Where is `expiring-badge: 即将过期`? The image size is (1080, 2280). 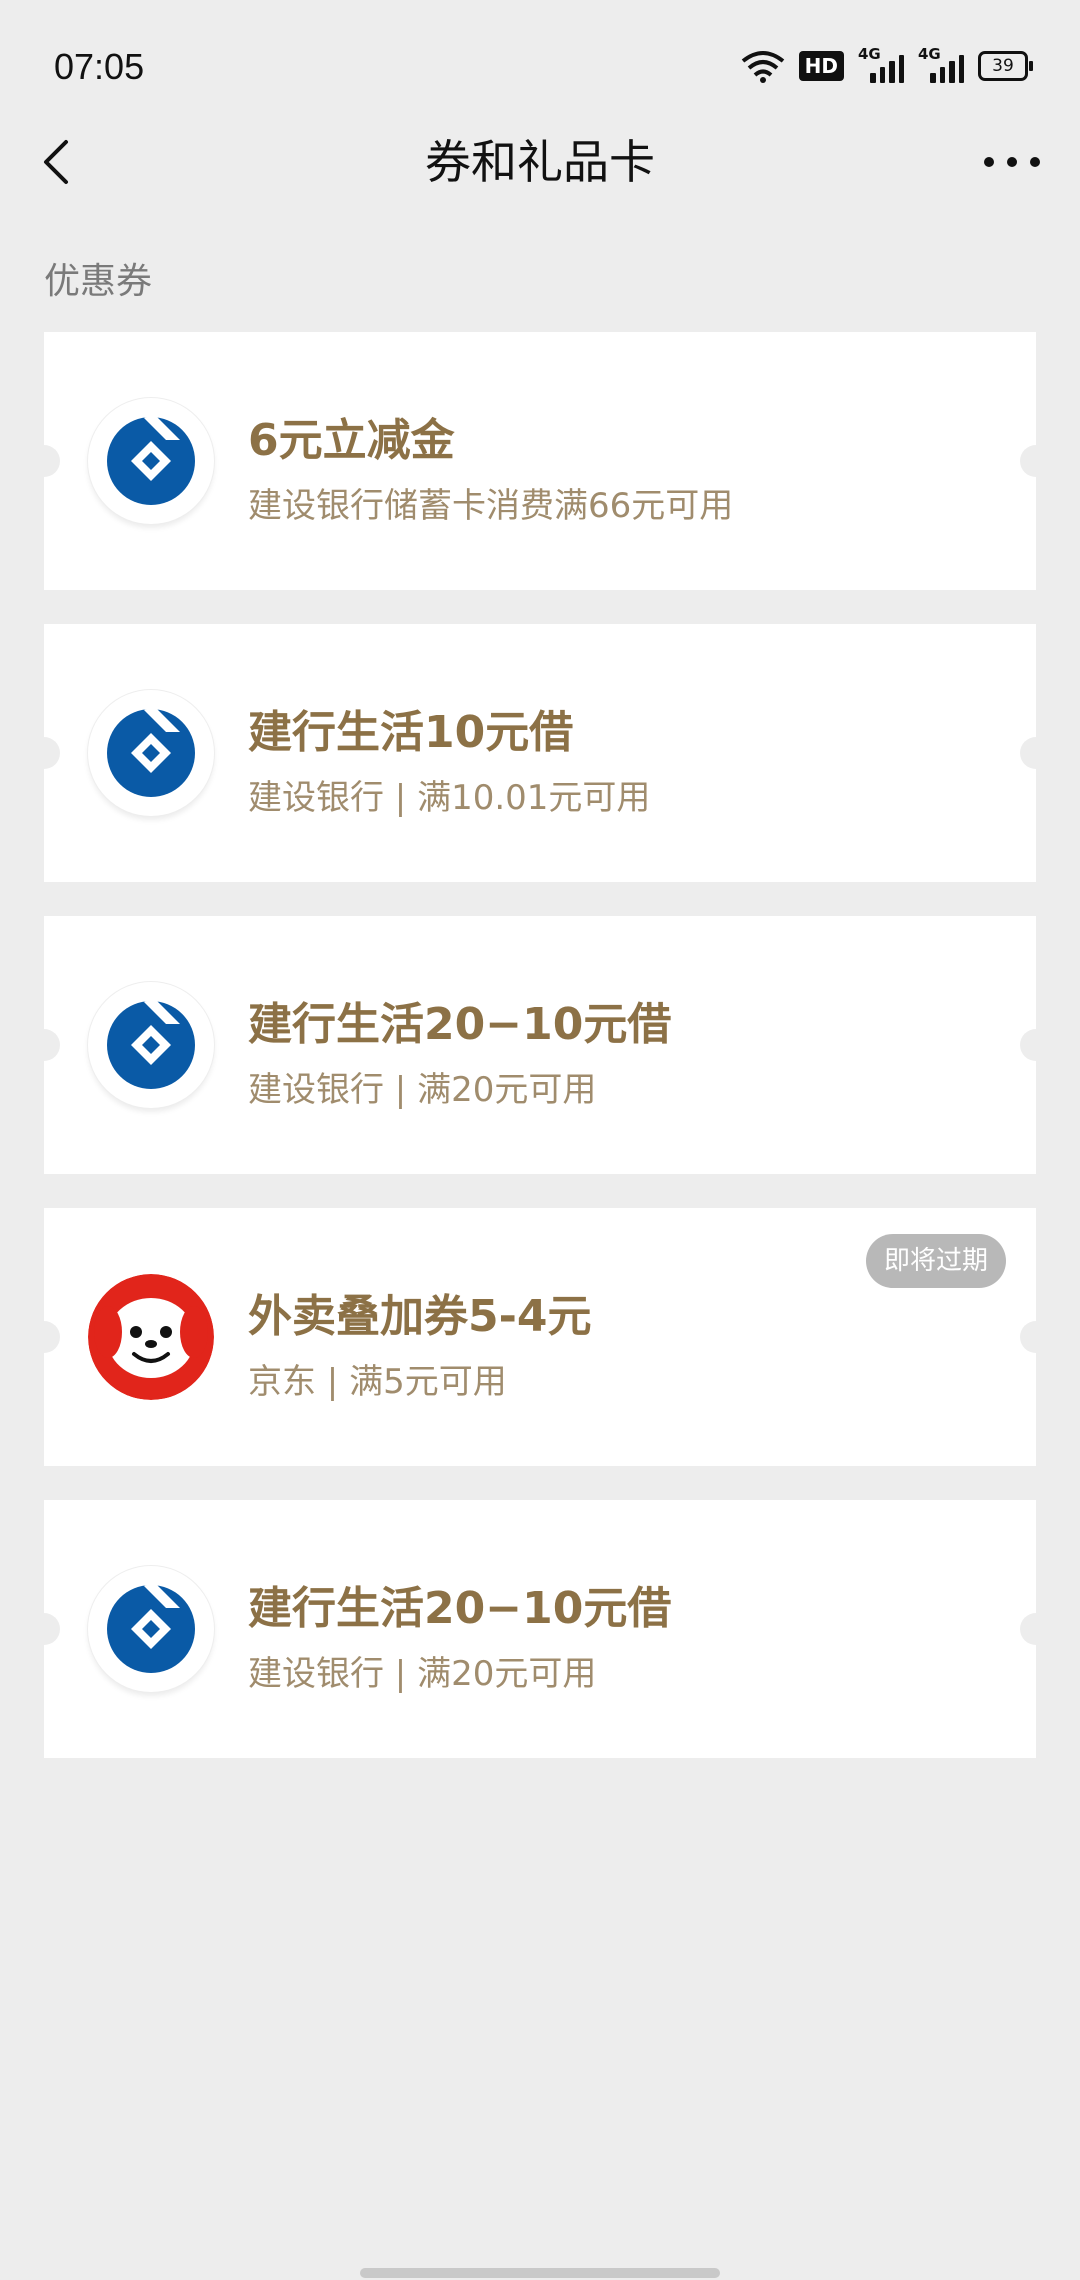
expiring-badge: 即将过期 is located at coordinates (935, 1261).